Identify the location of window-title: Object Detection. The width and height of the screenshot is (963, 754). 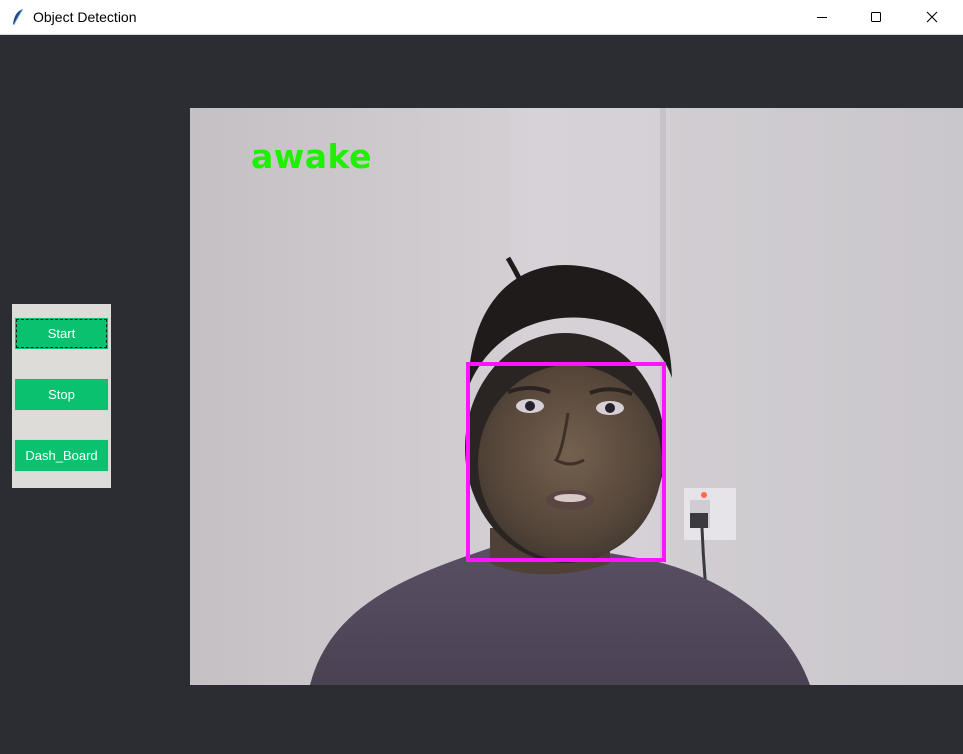
(85, 17).